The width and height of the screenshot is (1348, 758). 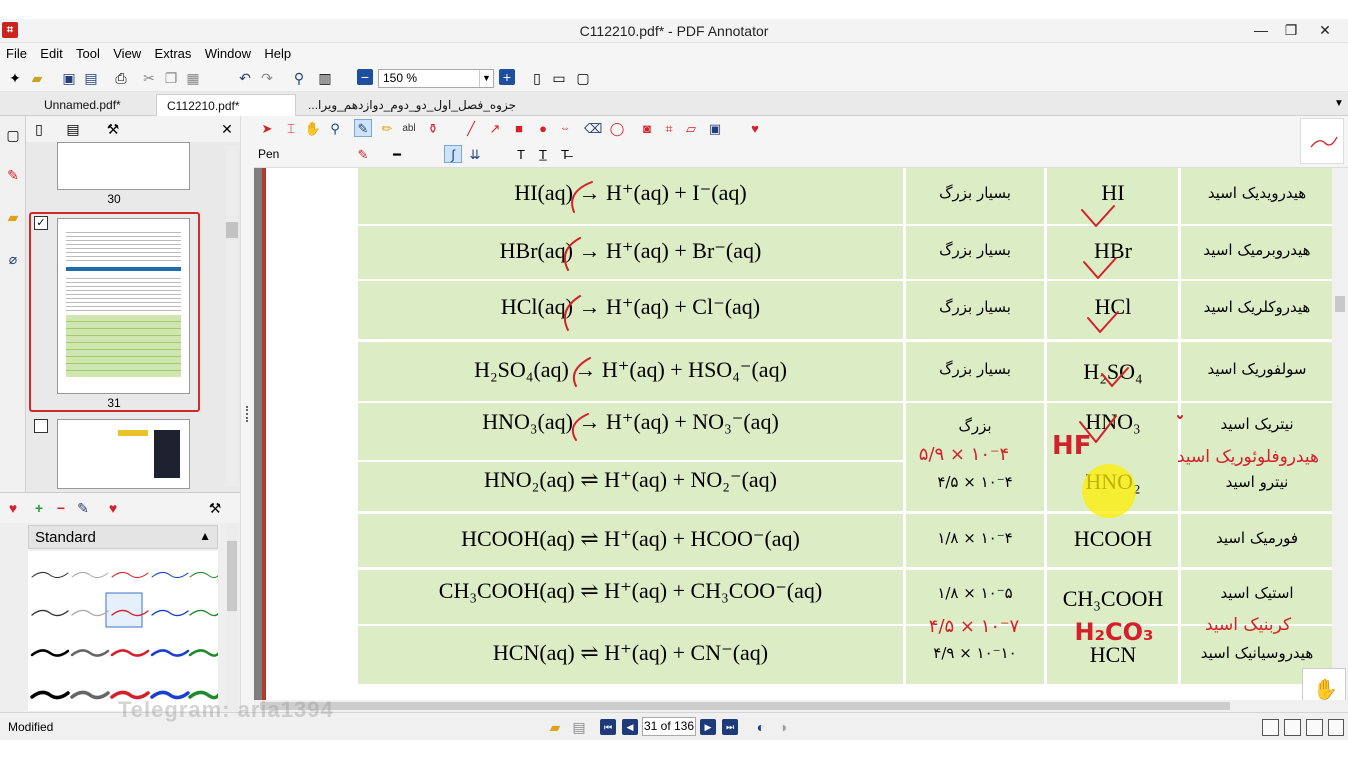 What do you see at coordinates (783, 727) in the screenshot?
I see `go-forward-icon: ◑` at bounding box center [783, 727].